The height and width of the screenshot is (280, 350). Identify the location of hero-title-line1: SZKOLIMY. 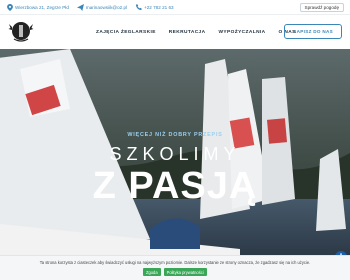
(175, 154).